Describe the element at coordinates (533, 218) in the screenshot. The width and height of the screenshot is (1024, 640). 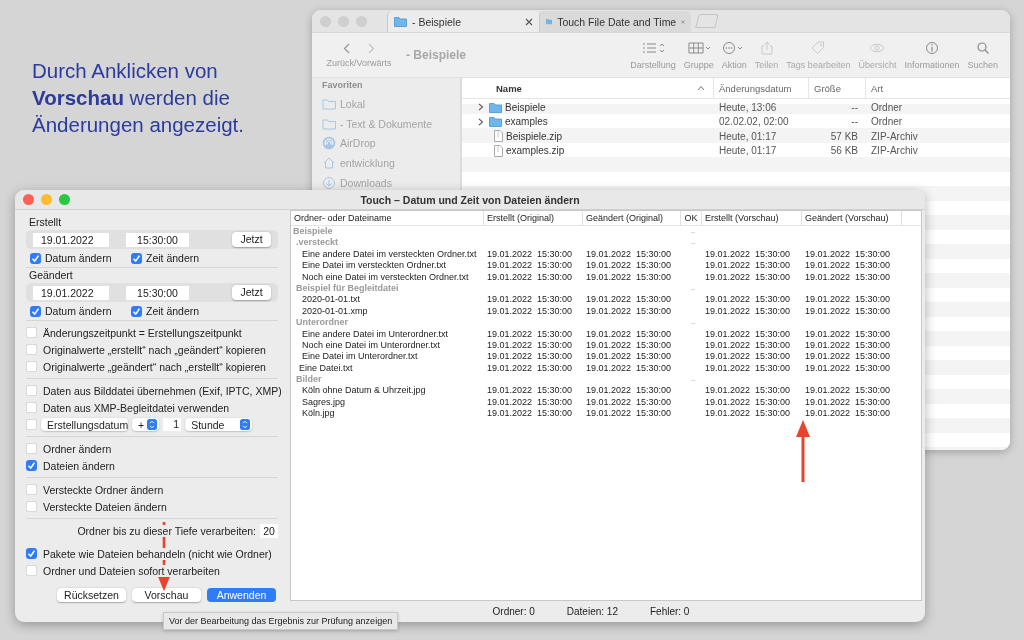
I see `column-header: Erstellt (Original)` at that location.